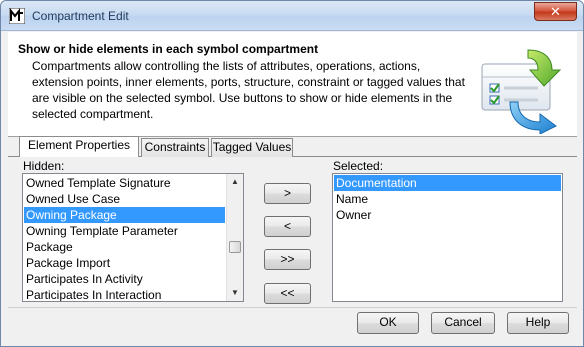  What do you see at coordinates (235, 182) in the screenshot?
I see `scroll-up-arrow-icon: ▲` at bounding box center [235, 182].